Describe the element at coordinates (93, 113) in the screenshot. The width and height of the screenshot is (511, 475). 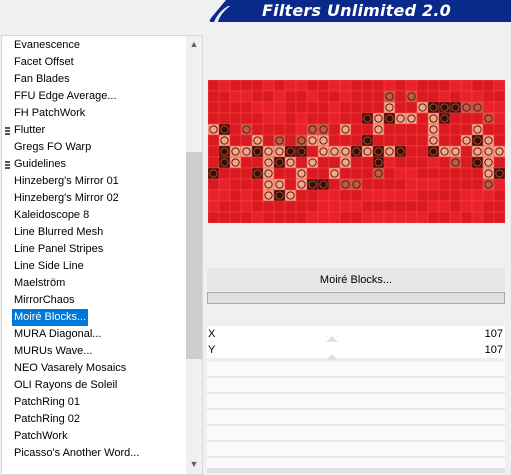
I see `list-item: FH PatchWork` at that location.